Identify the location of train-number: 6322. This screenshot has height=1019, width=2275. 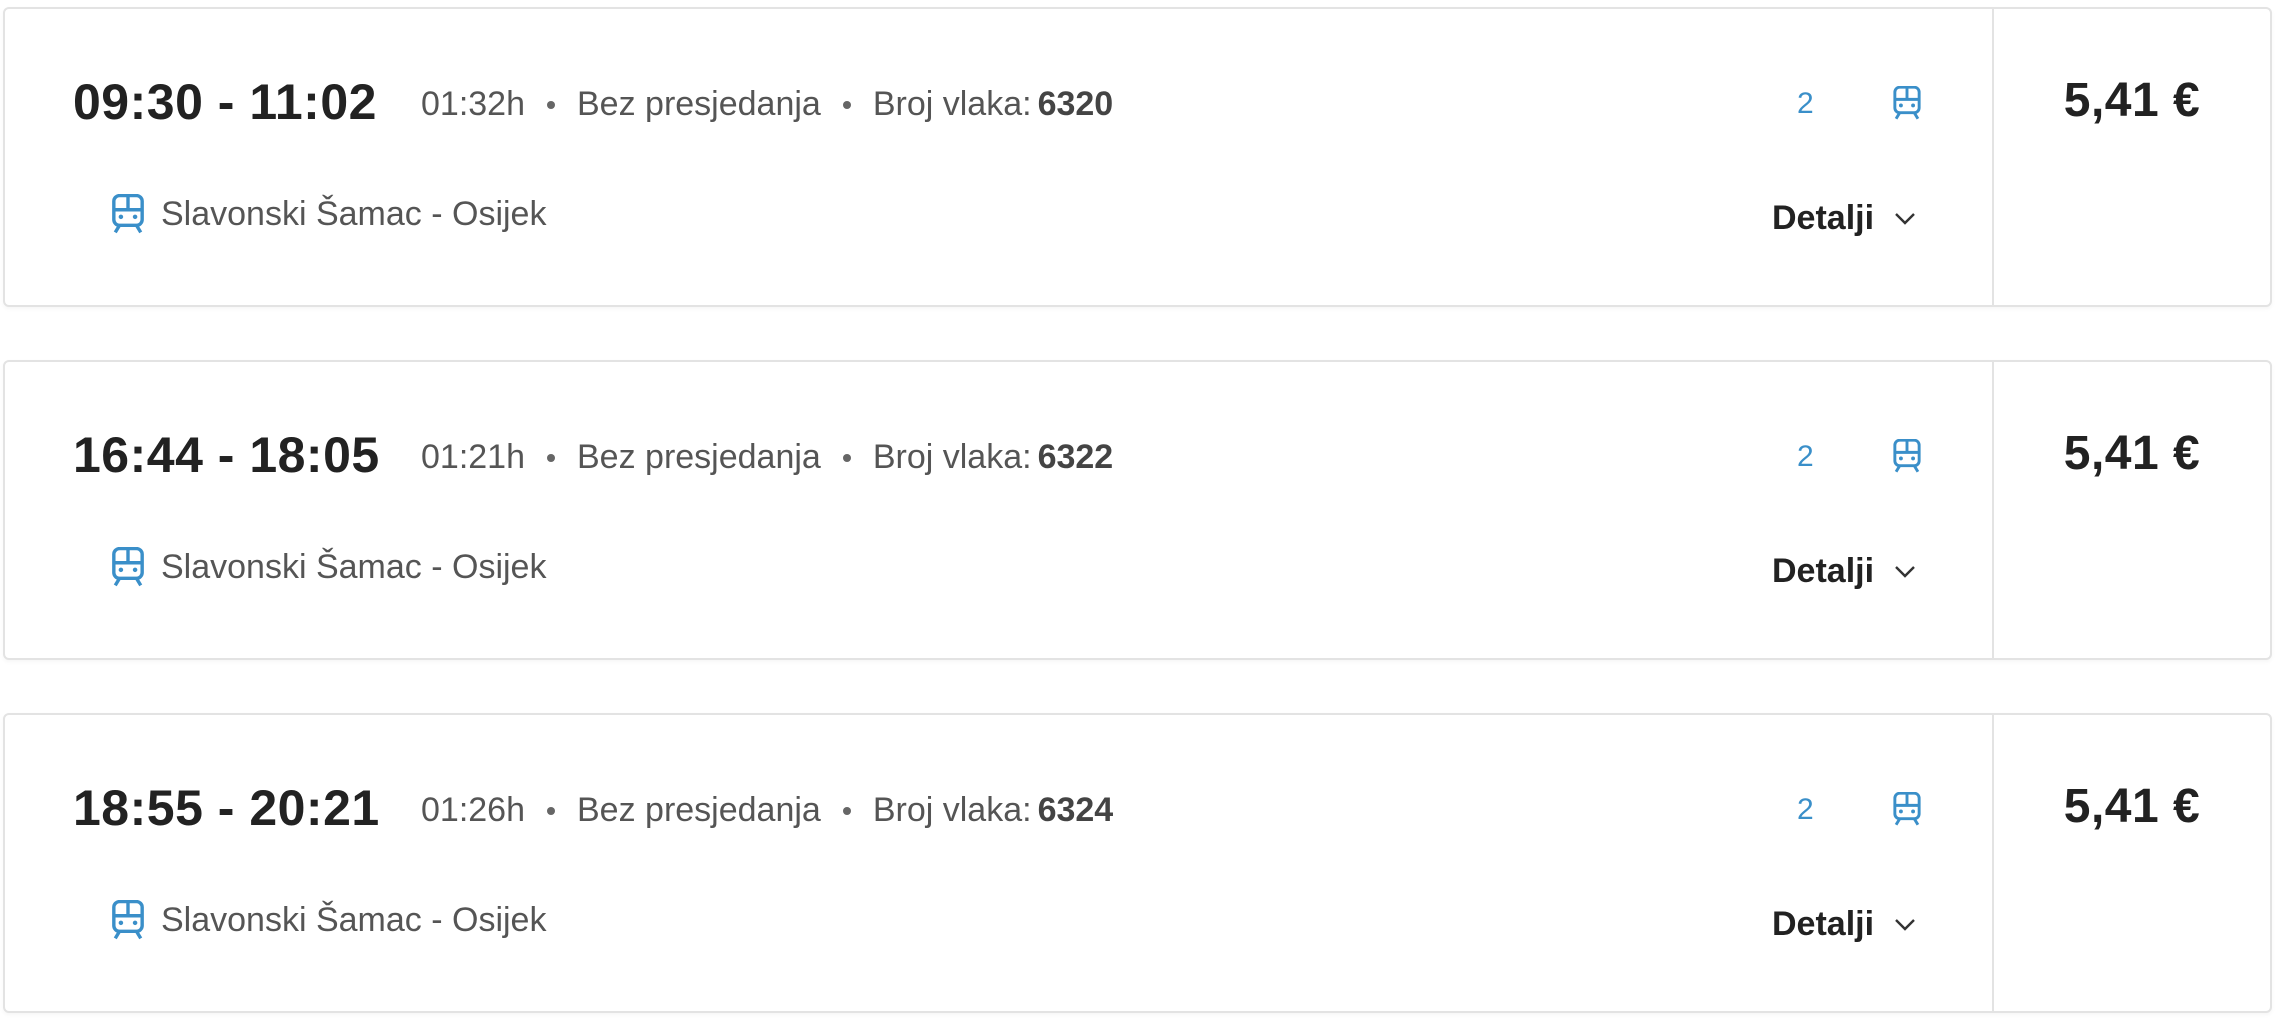
(1075, 457).